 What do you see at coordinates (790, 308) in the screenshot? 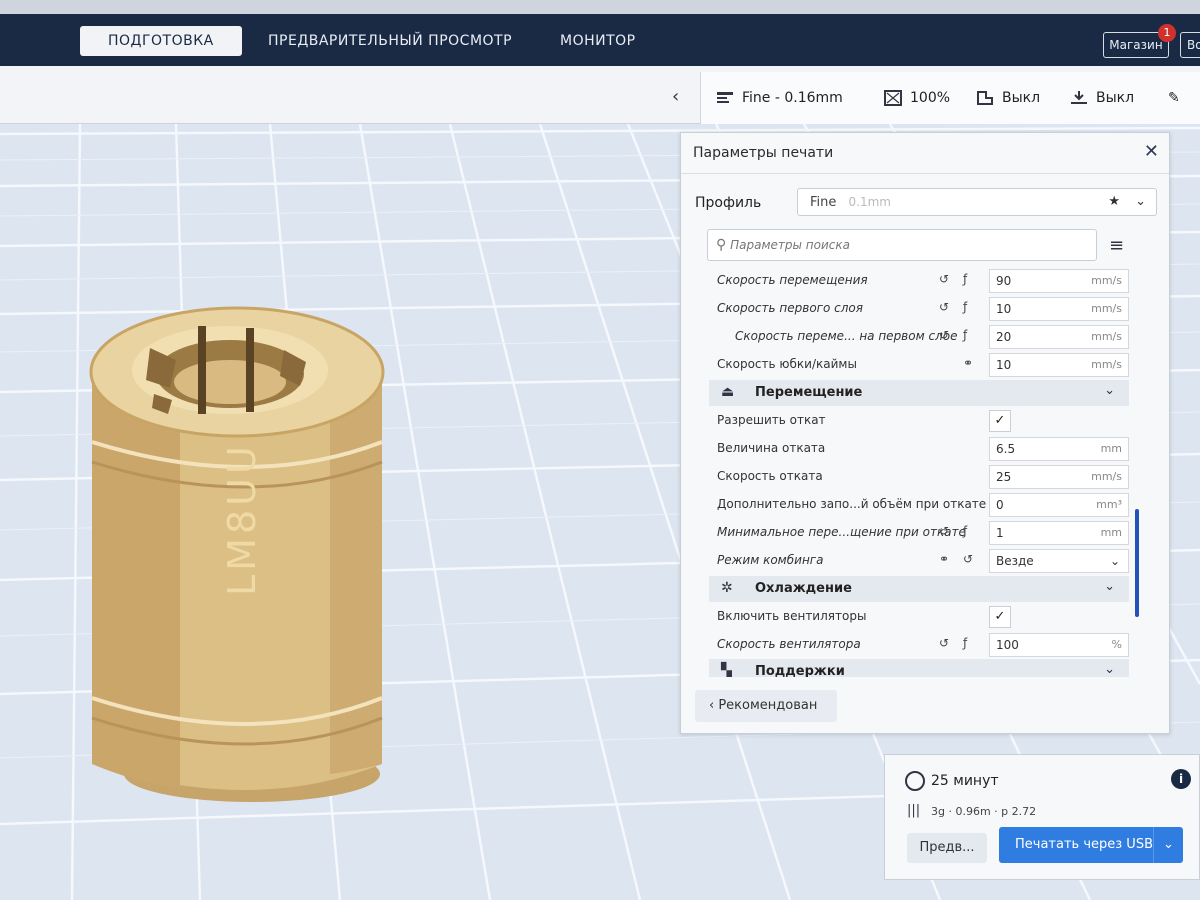
I see `setting-label: Скорость первого слоя` at bounding box center [790, 308].